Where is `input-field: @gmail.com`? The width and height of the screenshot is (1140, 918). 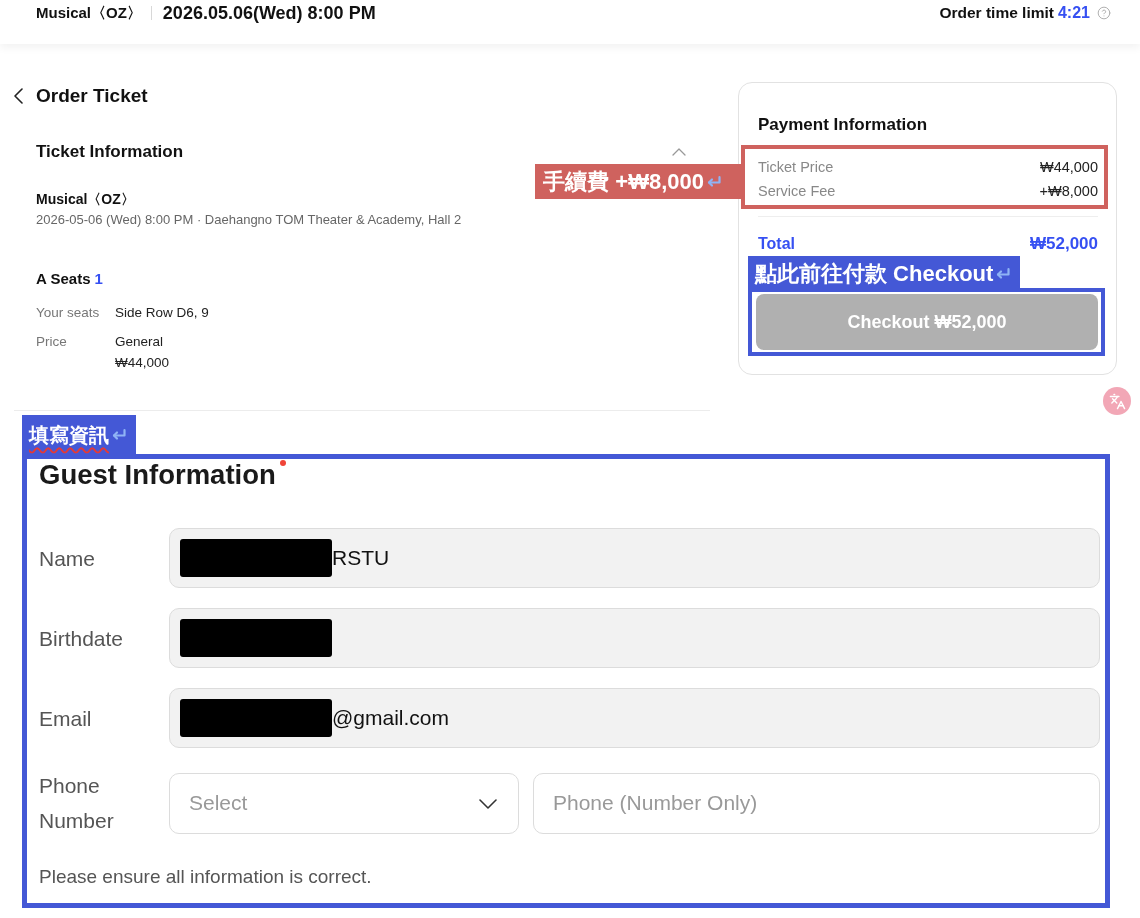
input-field: @gmail.com is located at coordinates (634, 718).